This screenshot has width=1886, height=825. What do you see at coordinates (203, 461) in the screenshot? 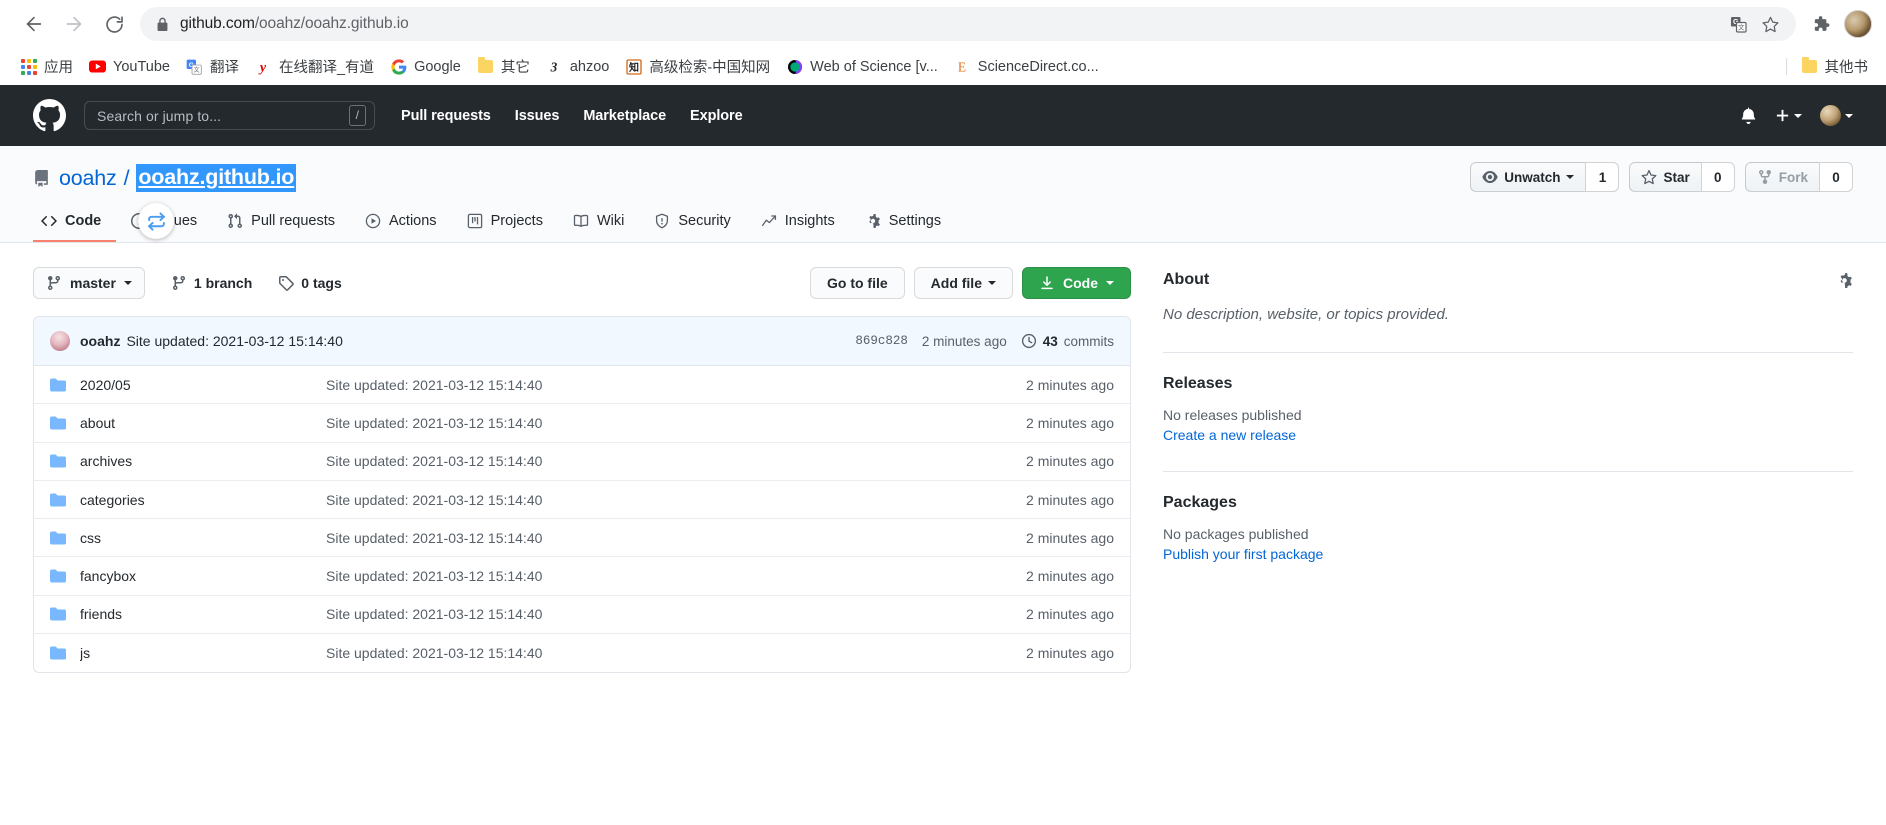
I see `file-name-link: archives` at bounding box center [203, 461].